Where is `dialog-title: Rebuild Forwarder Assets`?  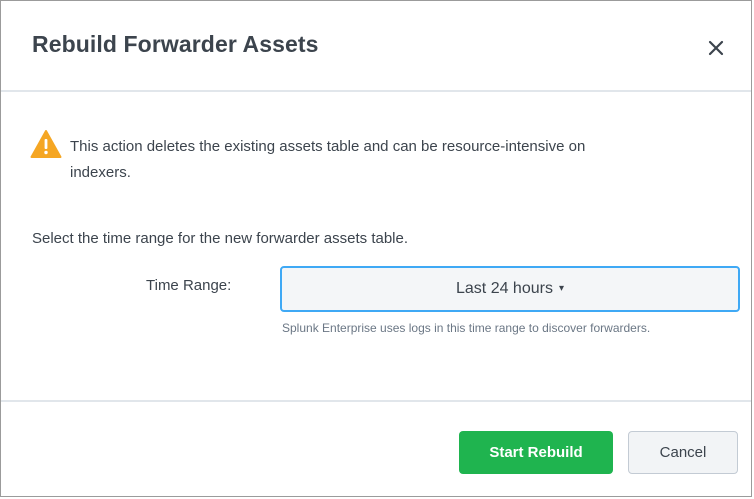 dialog-title: Rebuild Forwarder Assets is located at coordinates (175, 44).